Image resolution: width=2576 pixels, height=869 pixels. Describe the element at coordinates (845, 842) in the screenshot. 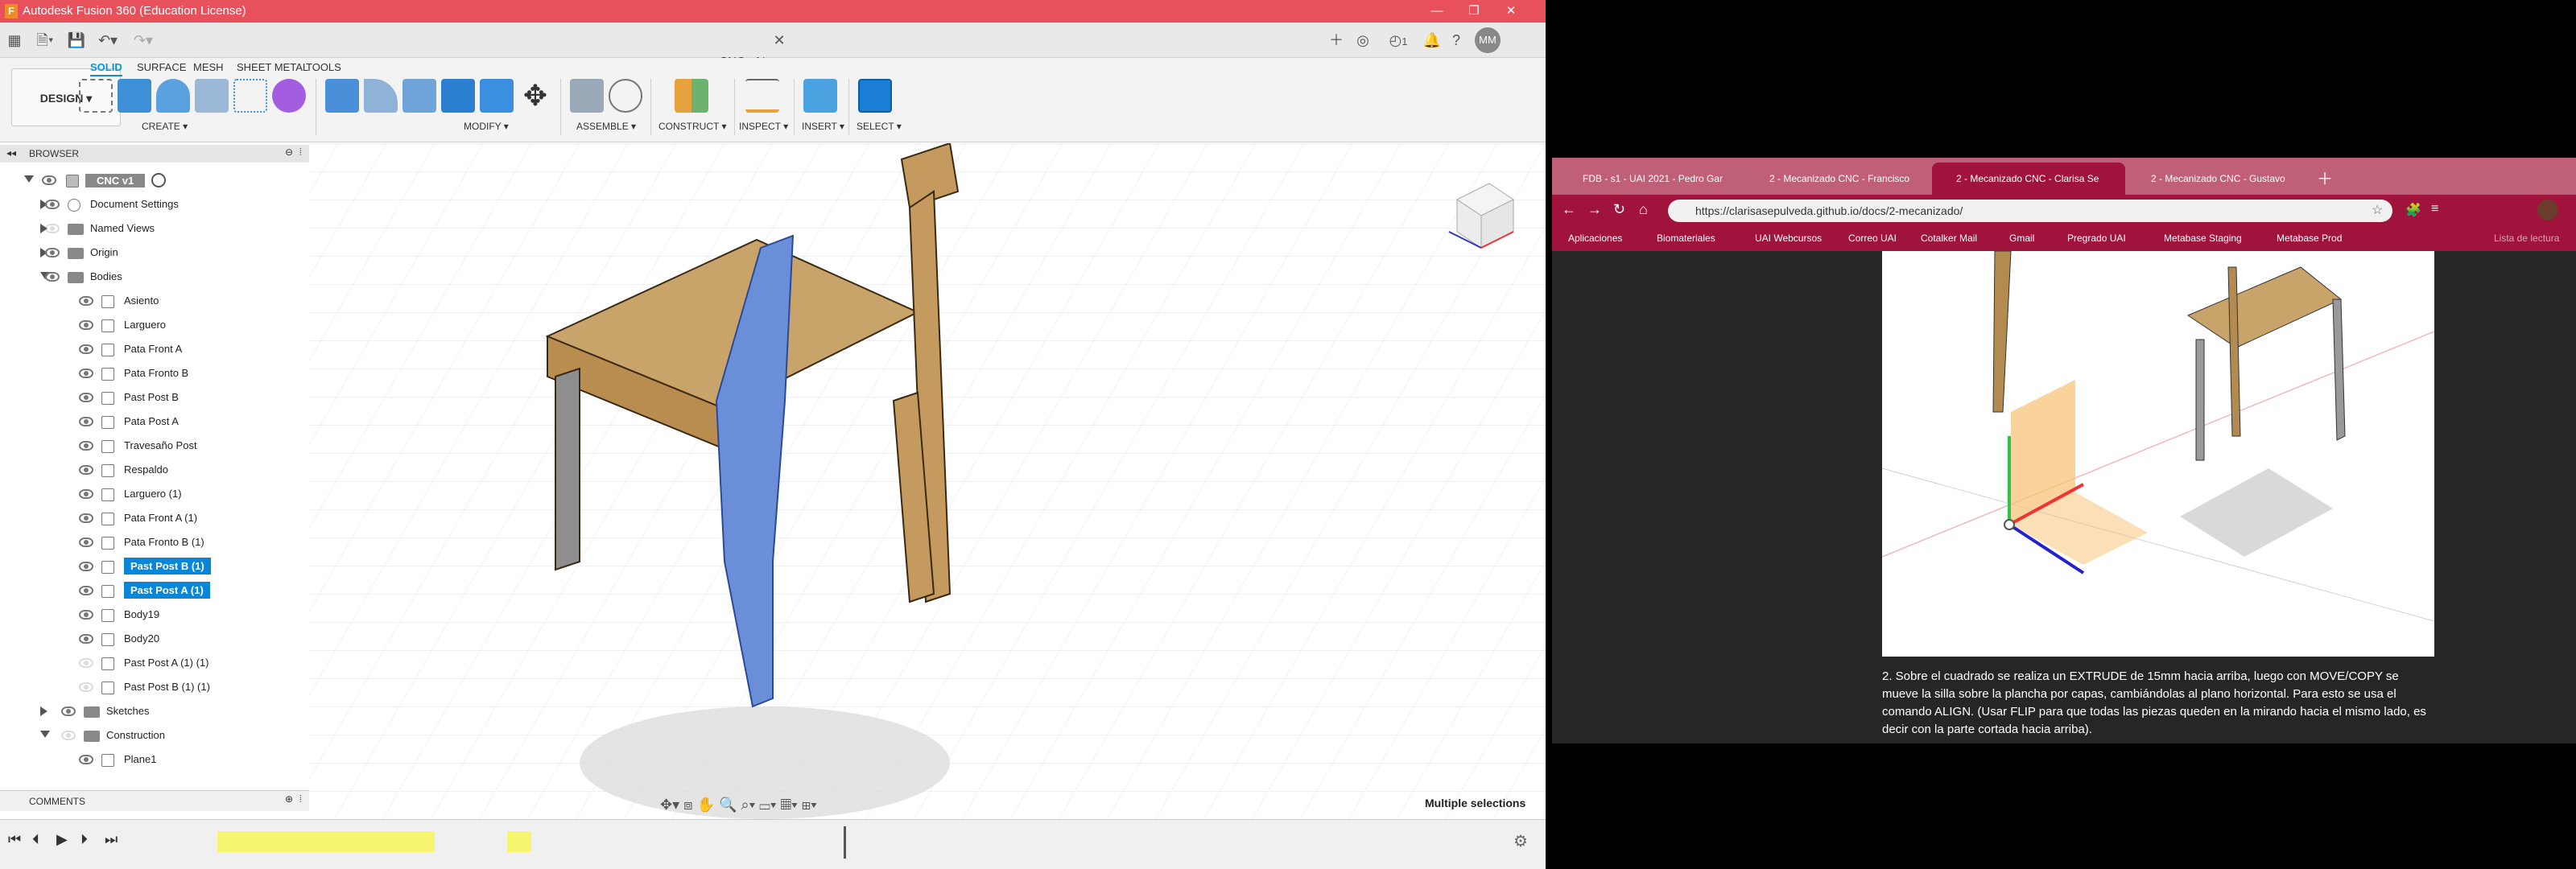

I see `timeline-marker` at that location.